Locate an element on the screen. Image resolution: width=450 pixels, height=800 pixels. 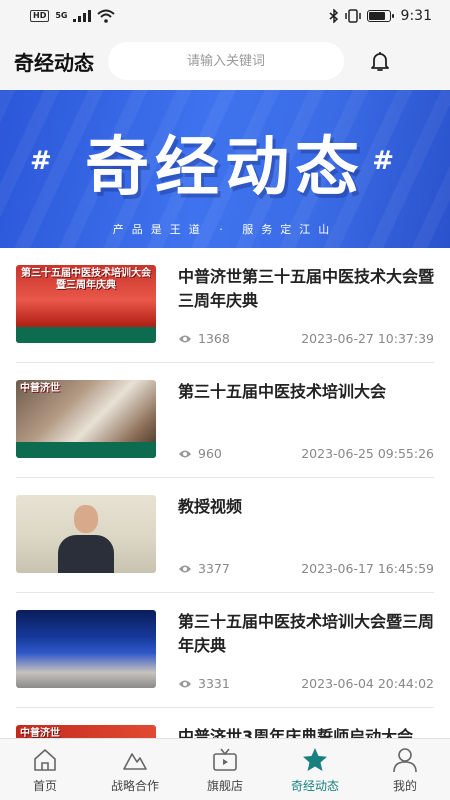
battery-icon is located at coordinates (380, 16).